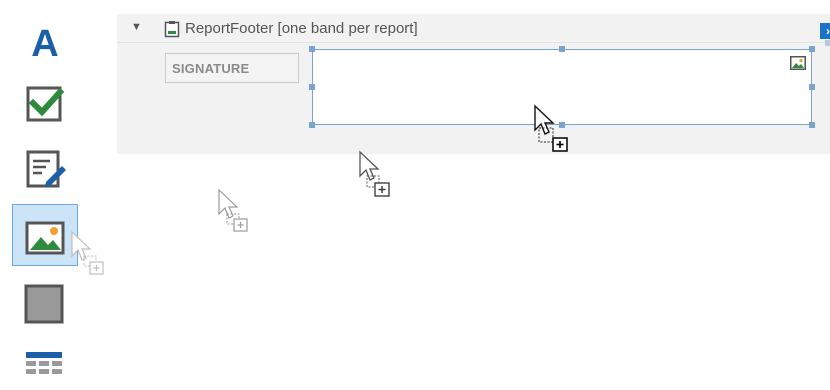  I want to click on band-clipboard-icon, so click(172, 29).